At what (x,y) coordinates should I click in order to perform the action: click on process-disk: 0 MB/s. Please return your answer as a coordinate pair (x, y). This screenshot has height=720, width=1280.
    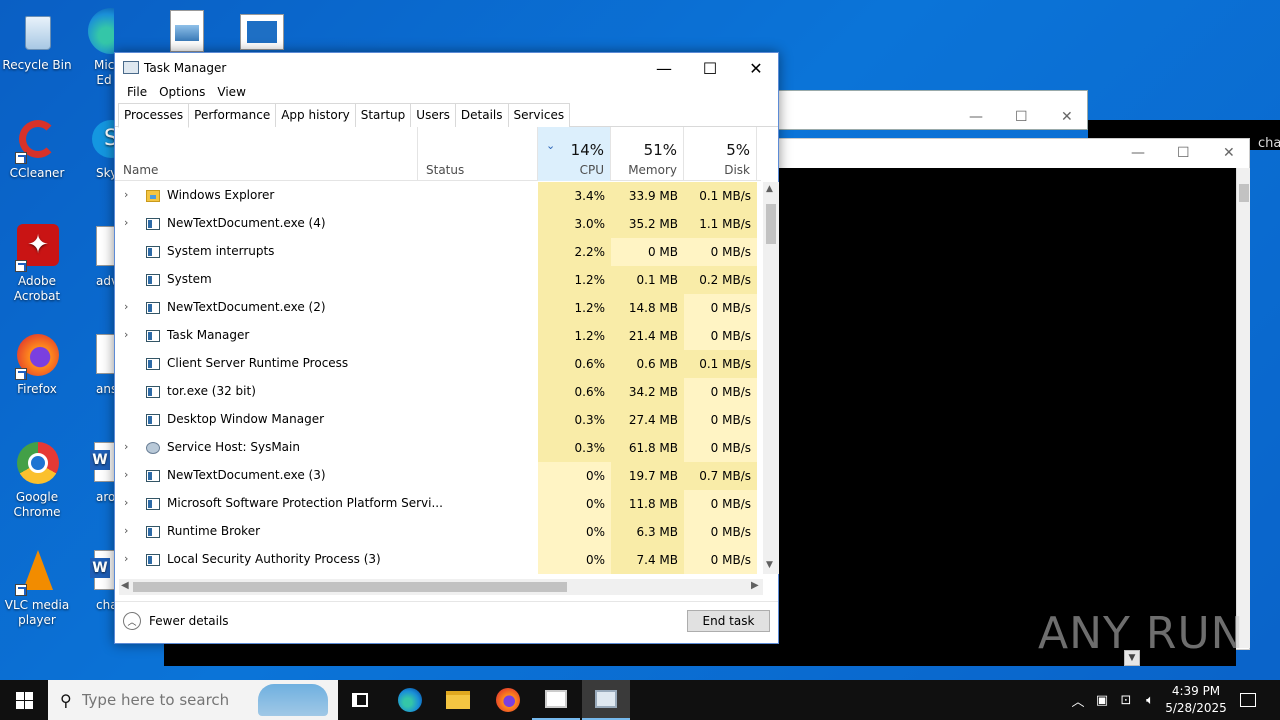
    Looking at the image, I should click on (720, 252).